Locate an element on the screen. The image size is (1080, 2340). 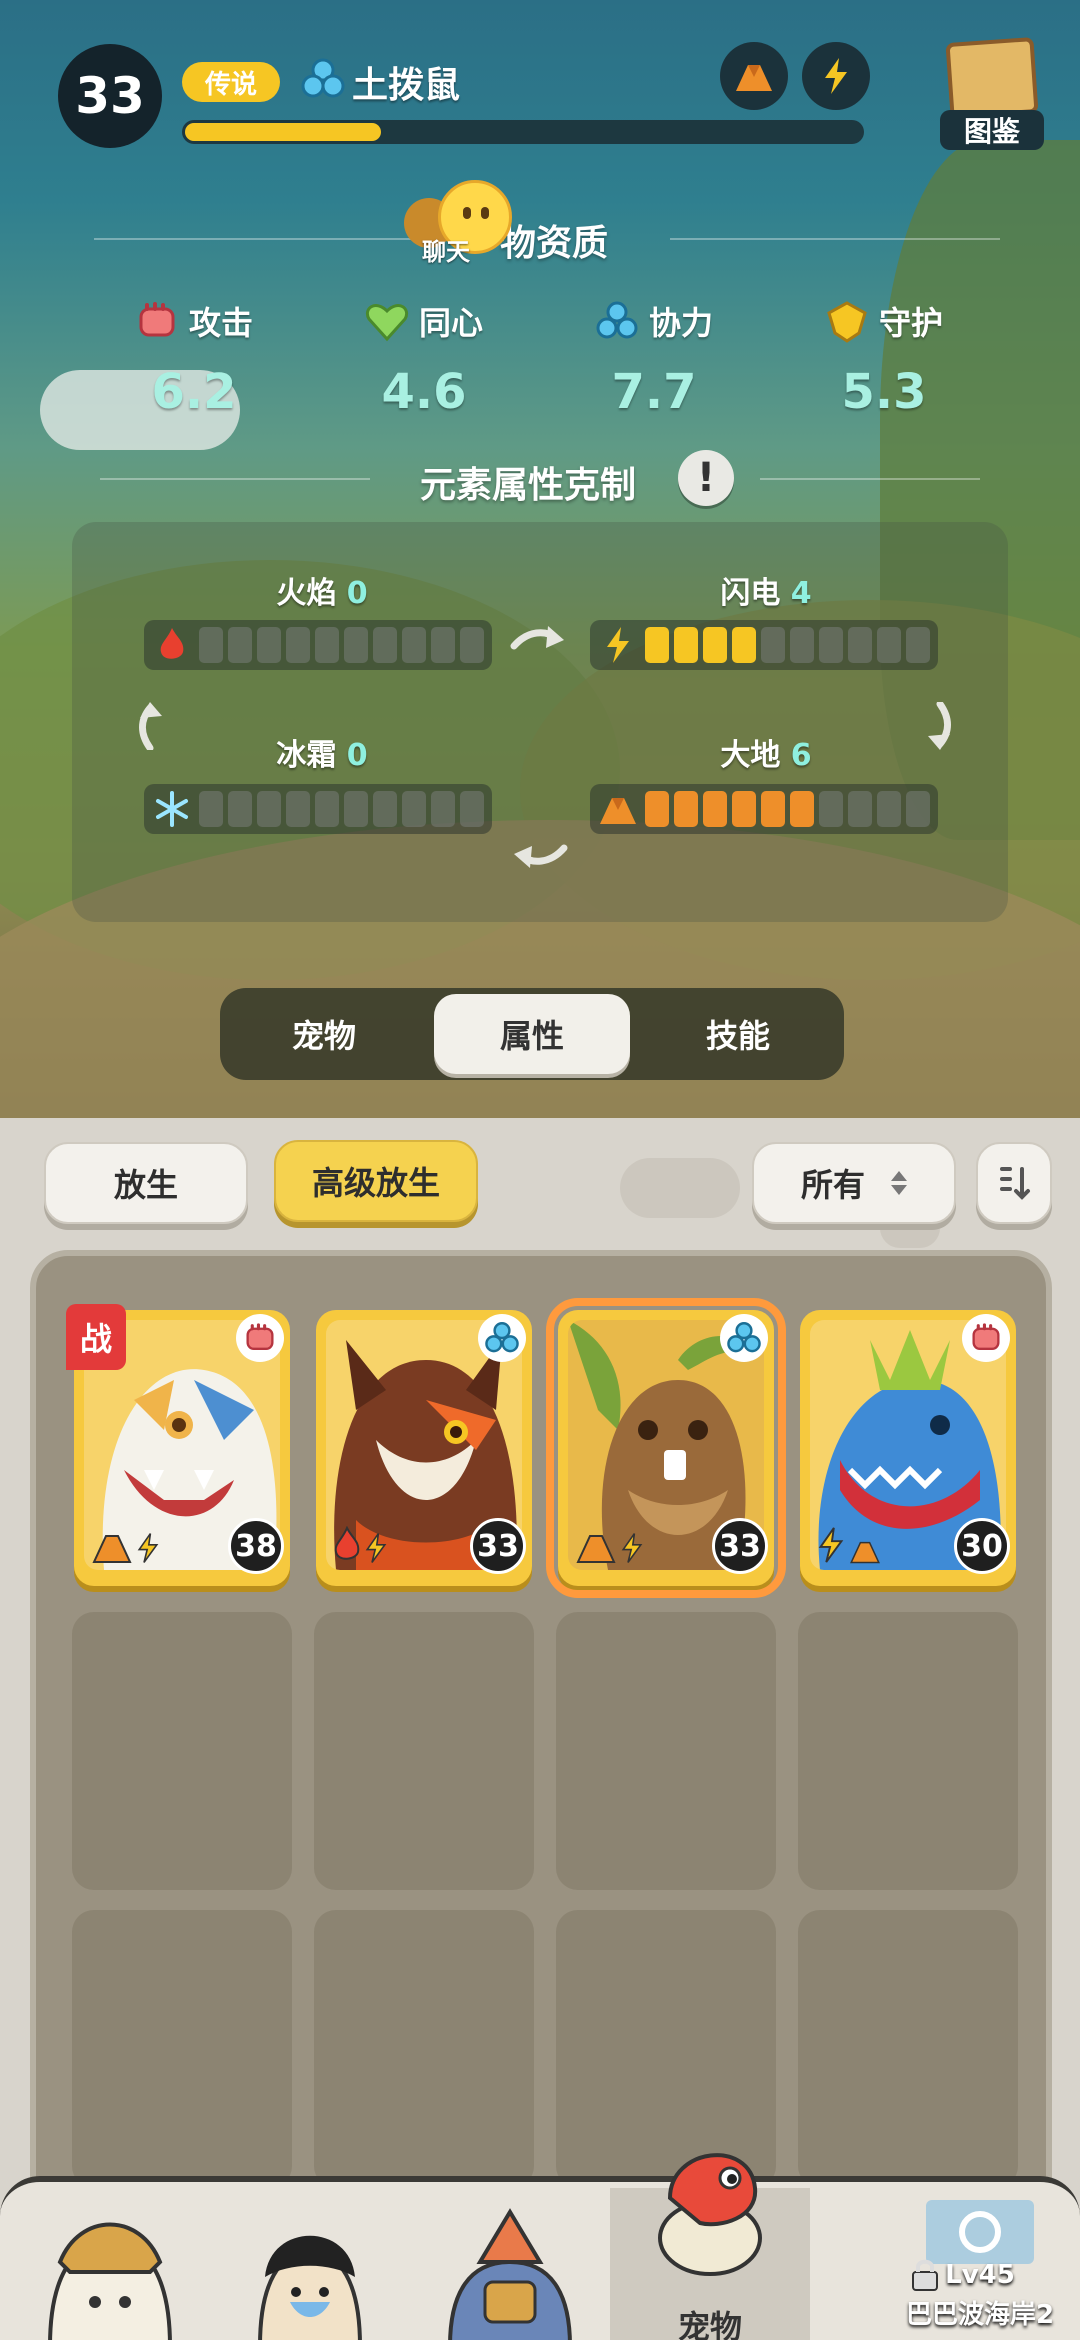
chat-button: 聊天 is located at coordinates (459, 221).